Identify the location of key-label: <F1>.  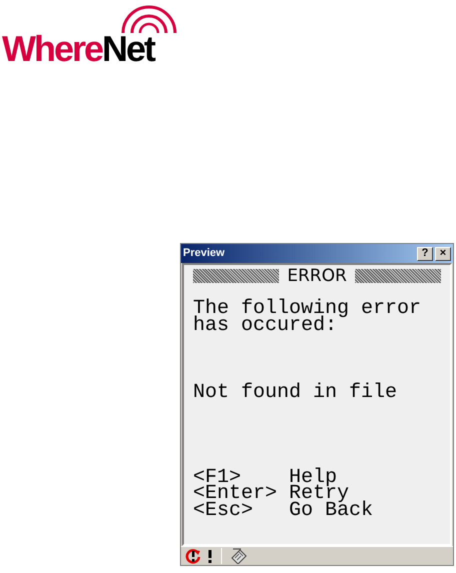
(217, 478).